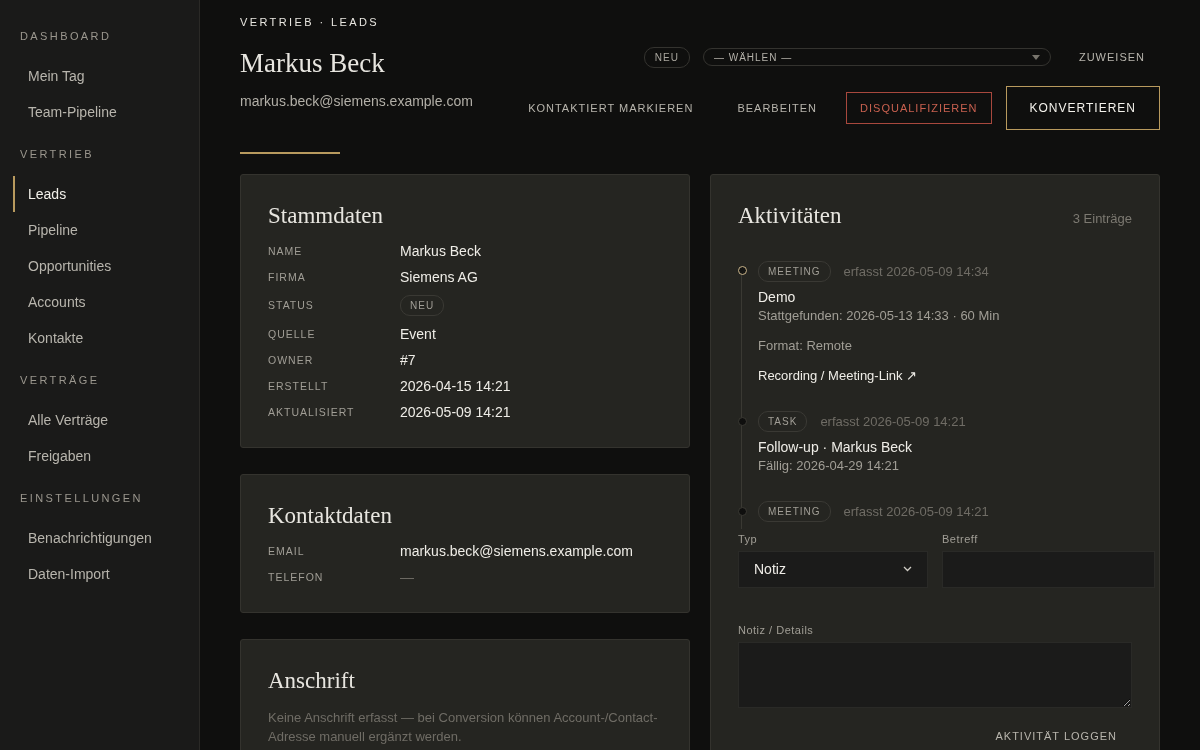 Image resolution: width=1200 pixels, height=750 pixels. I want to click on chevron-icon, so click(907, 569).